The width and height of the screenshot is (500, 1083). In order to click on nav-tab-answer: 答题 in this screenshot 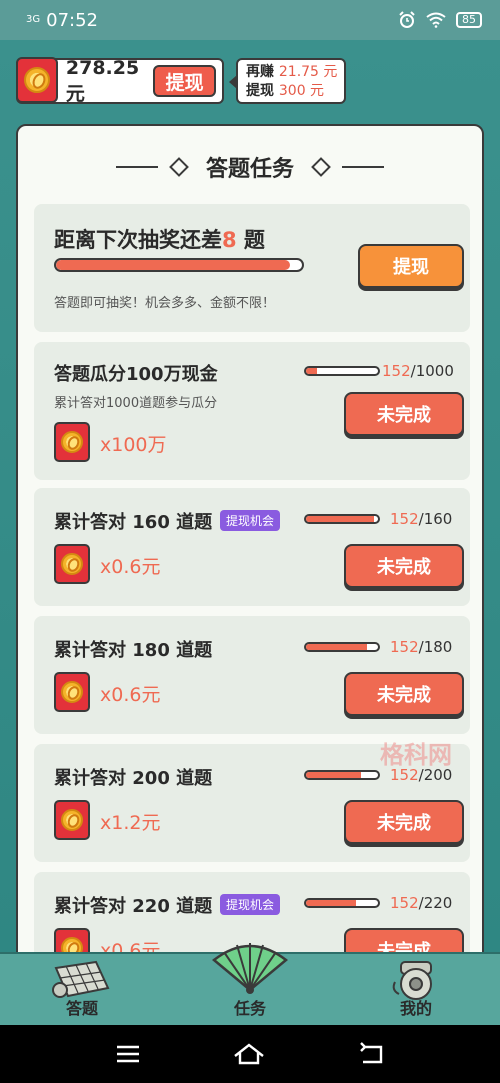, I will do `click(82, 990)`.